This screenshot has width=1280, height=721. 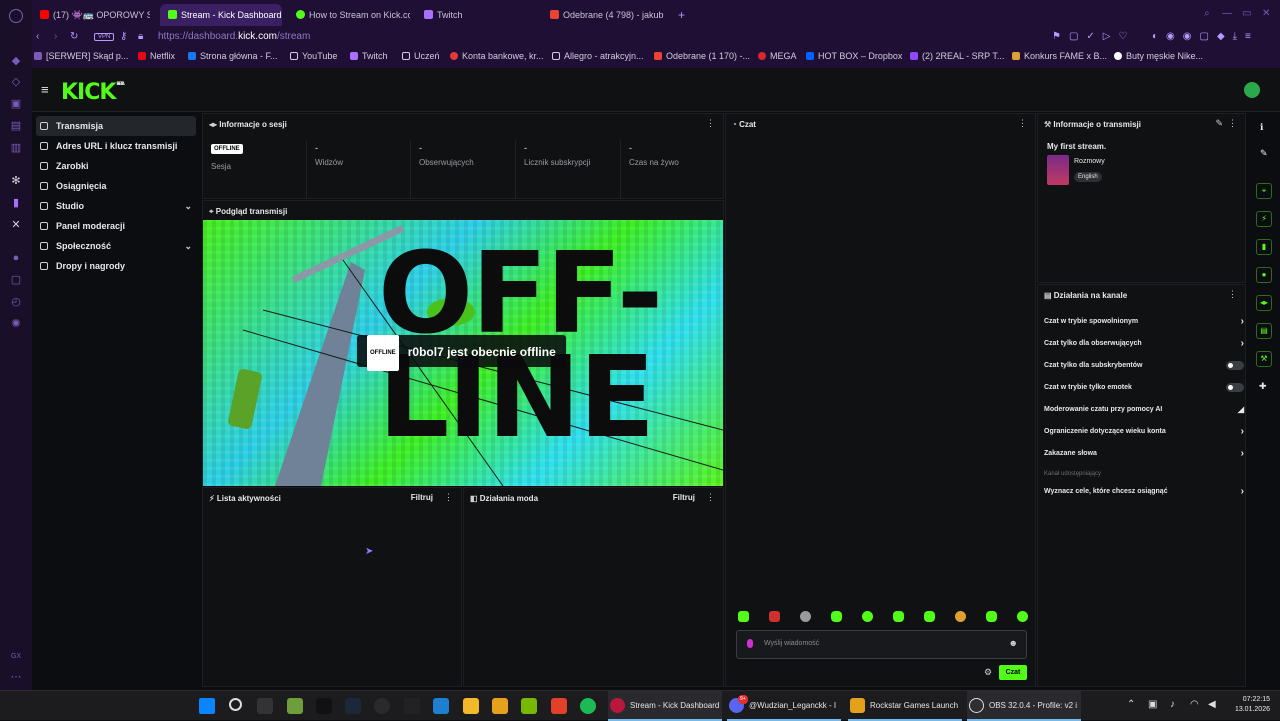 I want to click on tab-youtube: (17) 👾🚌 OPOROWY SEC, so click(x=91, y=15).